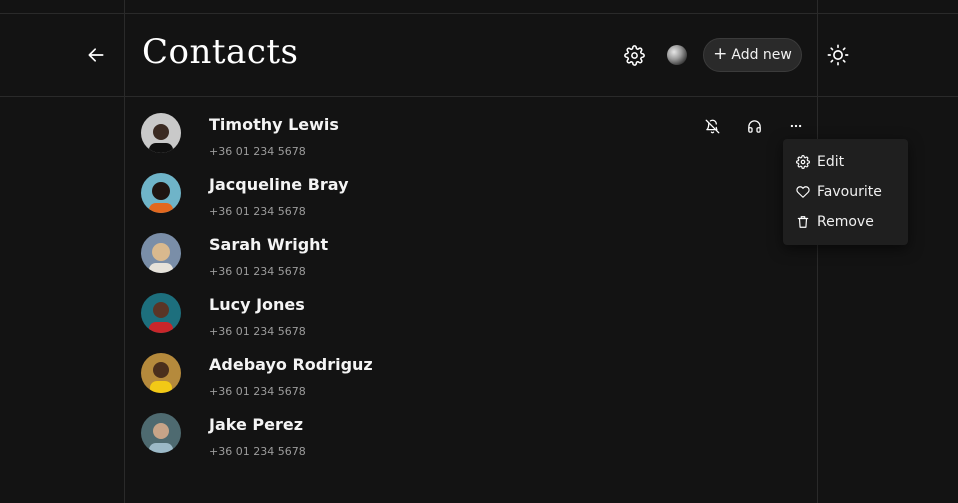  I want to click on add-new-button: + Add new, so click(752, 55).